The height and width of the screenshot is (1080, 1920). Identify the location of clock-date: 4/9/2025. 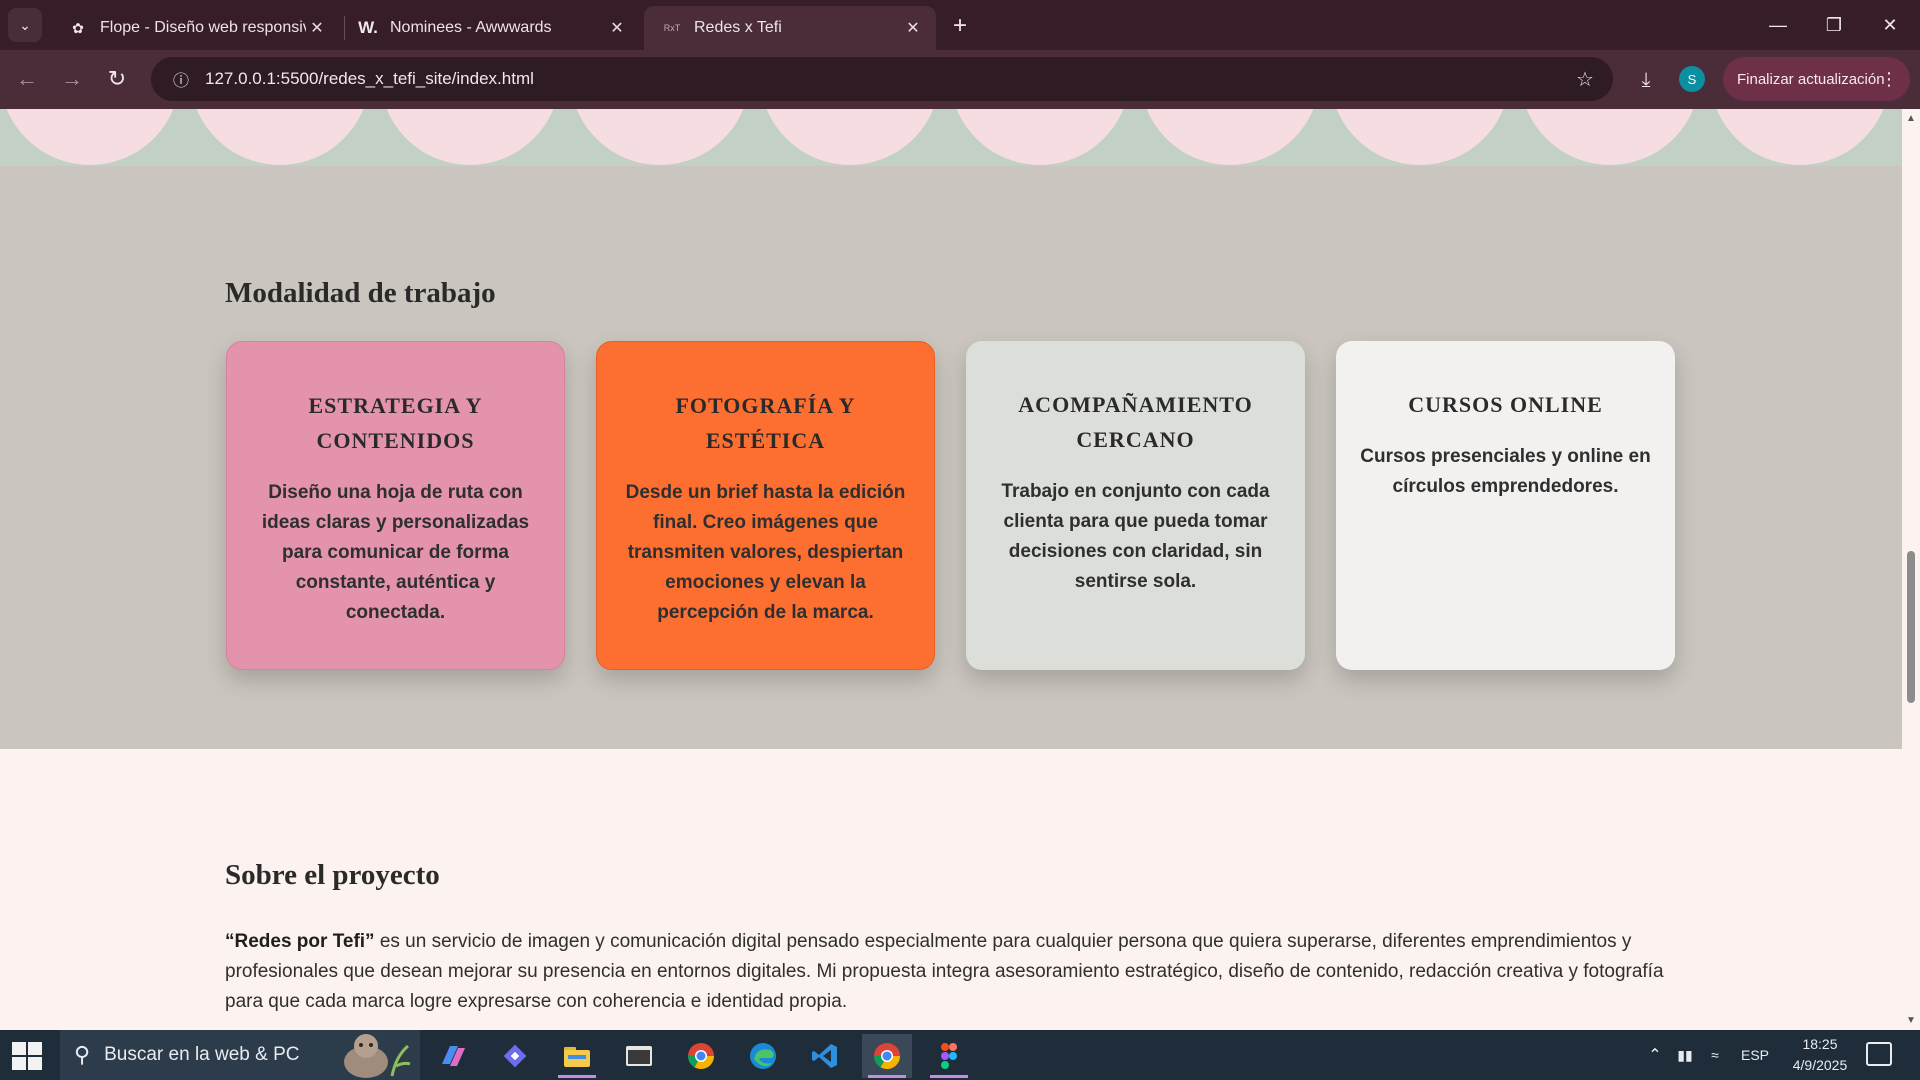
(1820, 1065).